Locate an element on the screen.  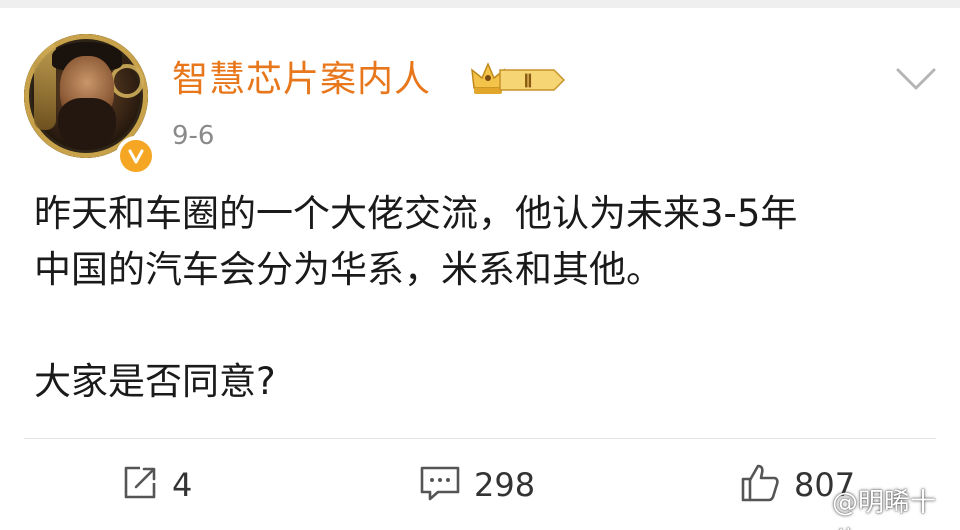
crown-level-icon: Ⅱ is located at coordinates (518, 80).